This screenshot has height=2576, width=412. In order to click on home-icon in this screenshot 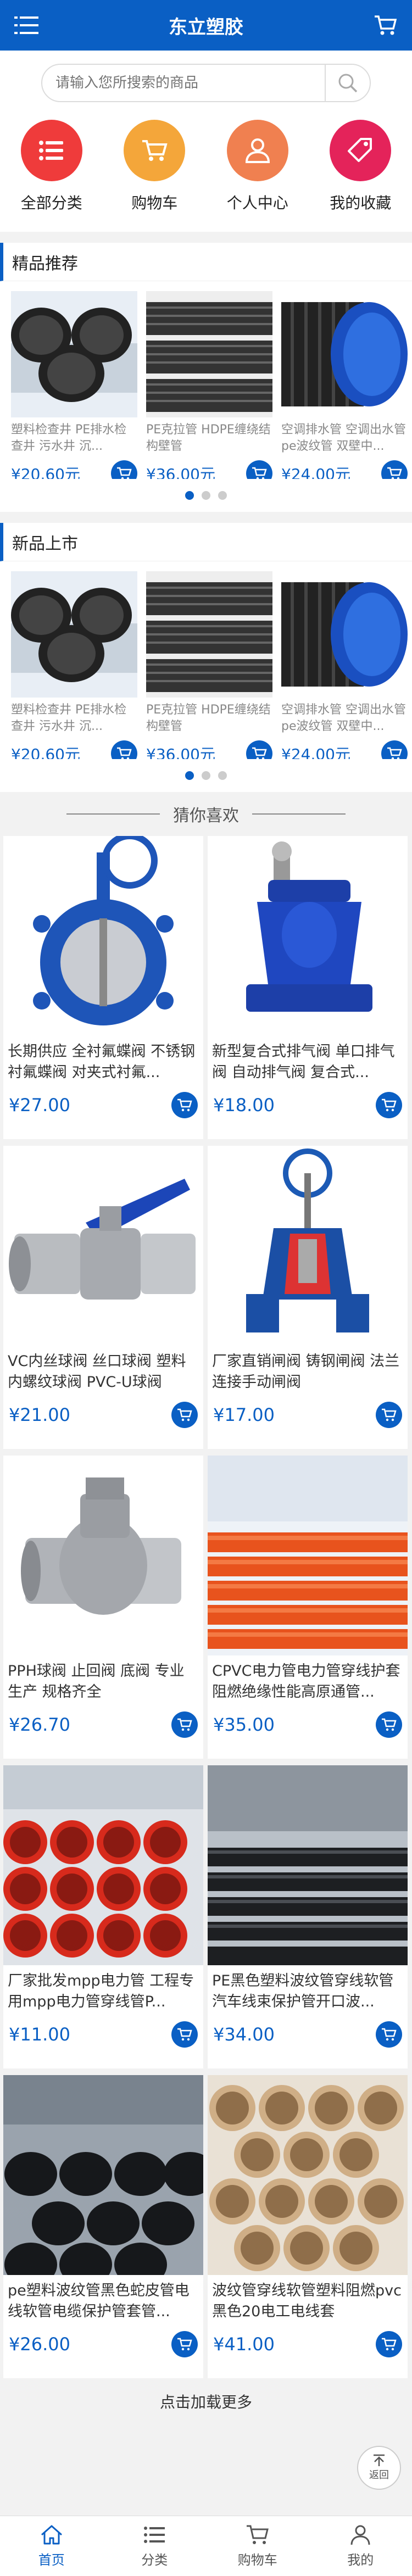, I will do `click(51, 2535)`.